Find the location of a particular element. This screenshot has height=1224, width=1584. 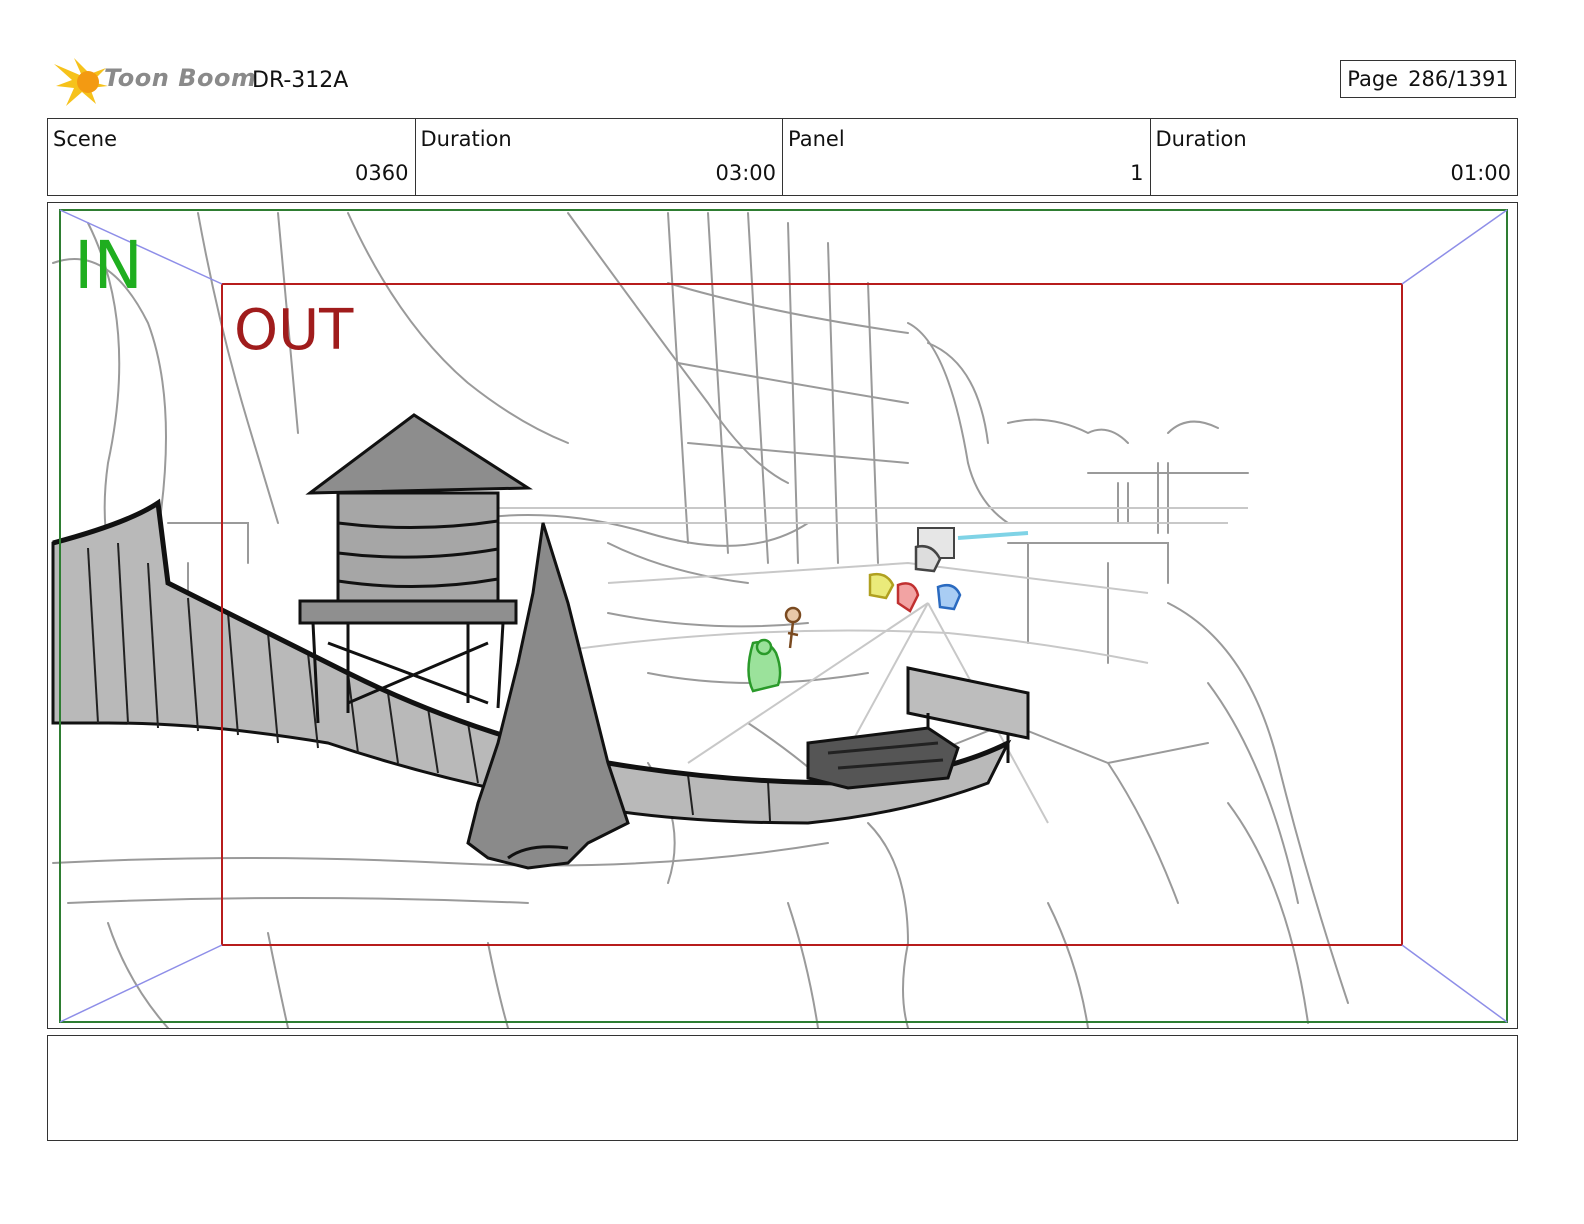

panel-duration-cell: Duration 01:00 is located at coordinates (1334, 157).